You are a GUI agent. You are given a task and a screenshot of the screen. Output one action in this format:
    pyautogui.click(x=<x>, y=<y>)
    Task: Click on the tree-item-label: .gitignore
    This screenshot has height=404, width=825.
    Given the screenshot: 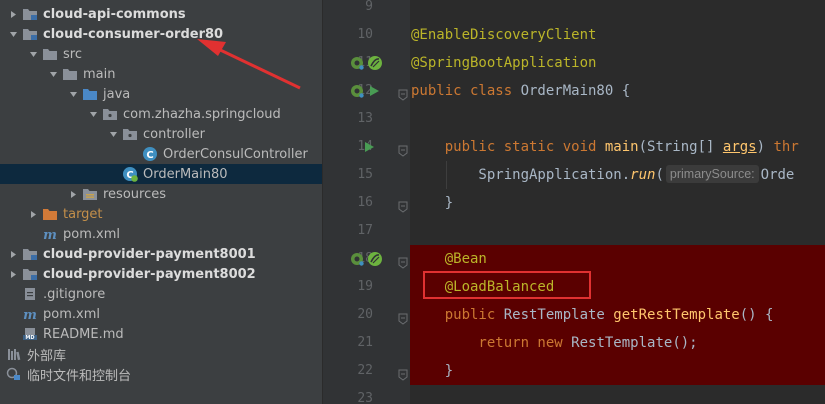 What is the action you would take?
    pyautogui.click(x=74, y=294)
    